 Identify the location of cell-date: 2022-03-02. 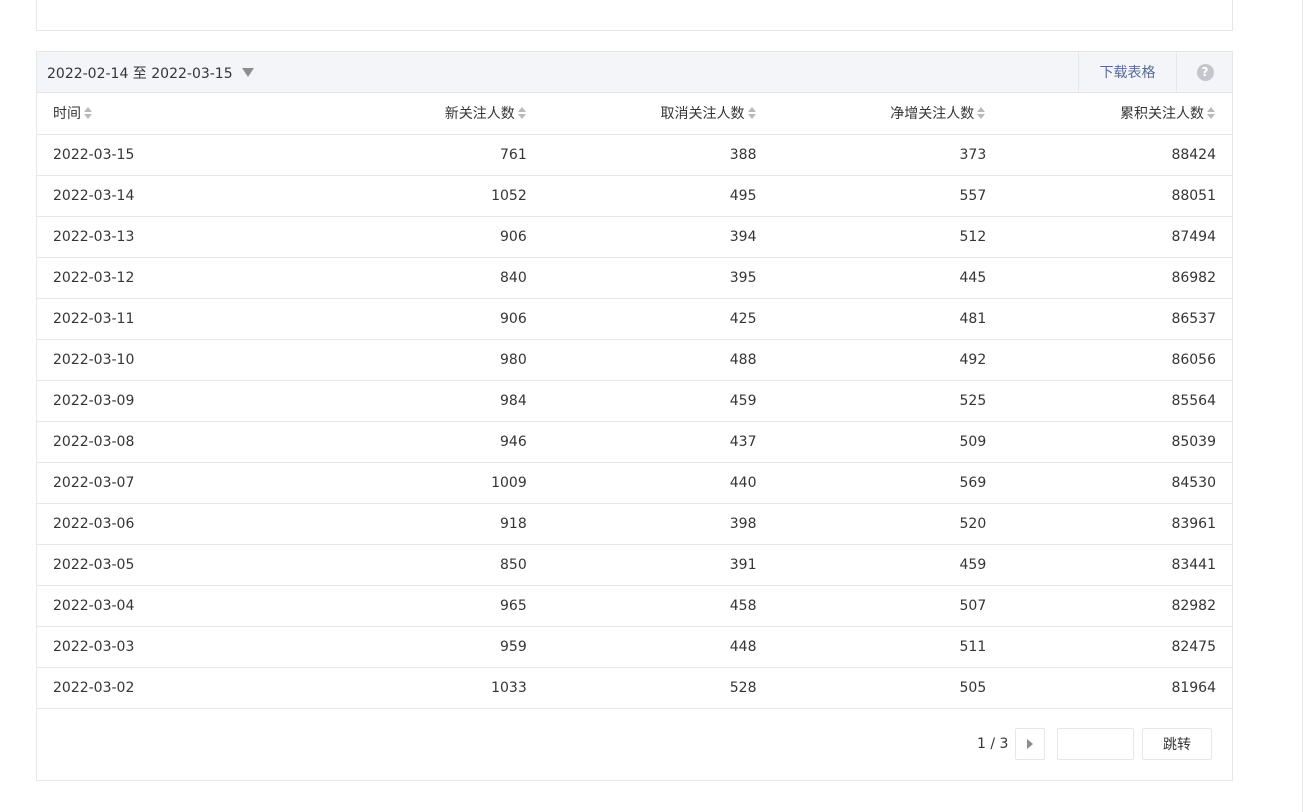
(183, 688).